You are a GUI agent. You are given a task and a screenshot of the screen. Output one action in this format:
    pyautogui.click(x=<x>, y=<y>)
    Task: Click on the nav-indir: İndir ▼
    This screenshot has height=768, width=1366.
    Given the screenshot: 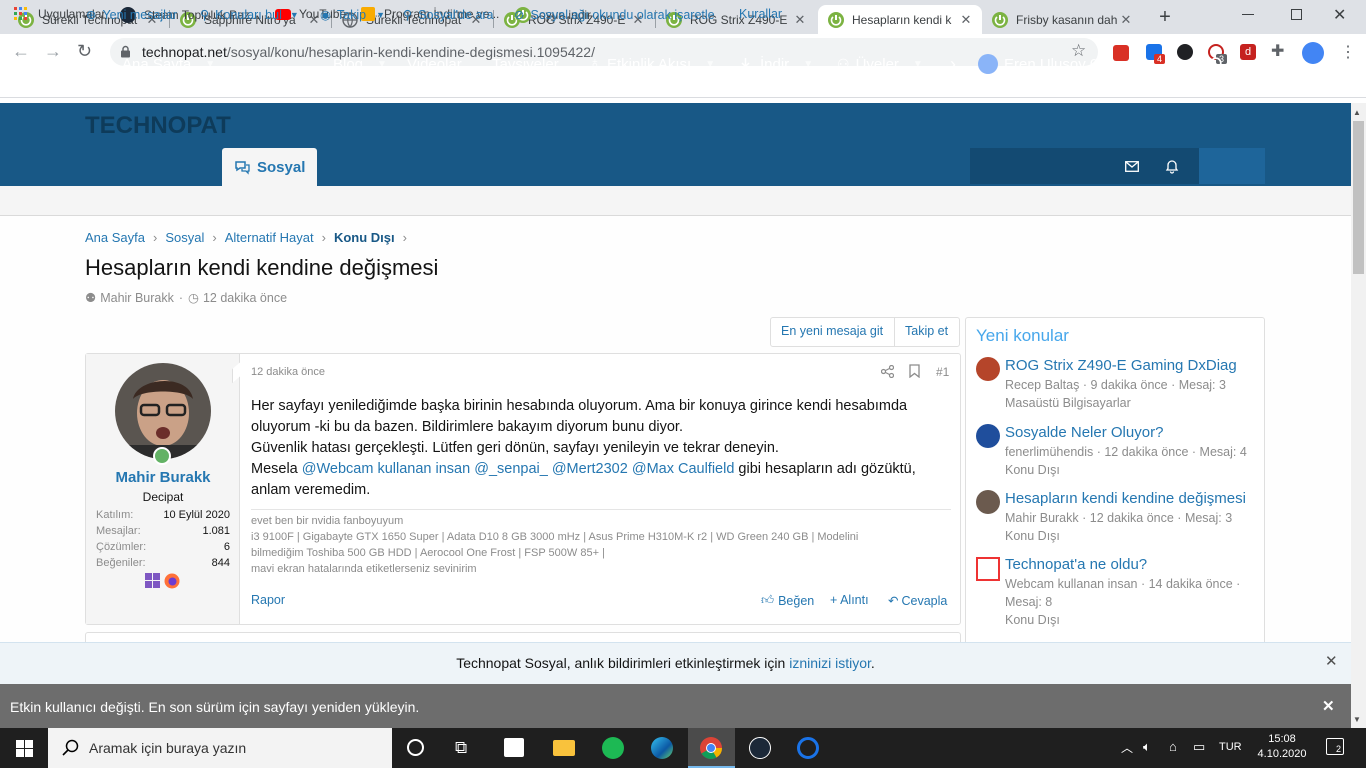 What is the action you would take?
    pyautogui.click(x=775, y=64)
    